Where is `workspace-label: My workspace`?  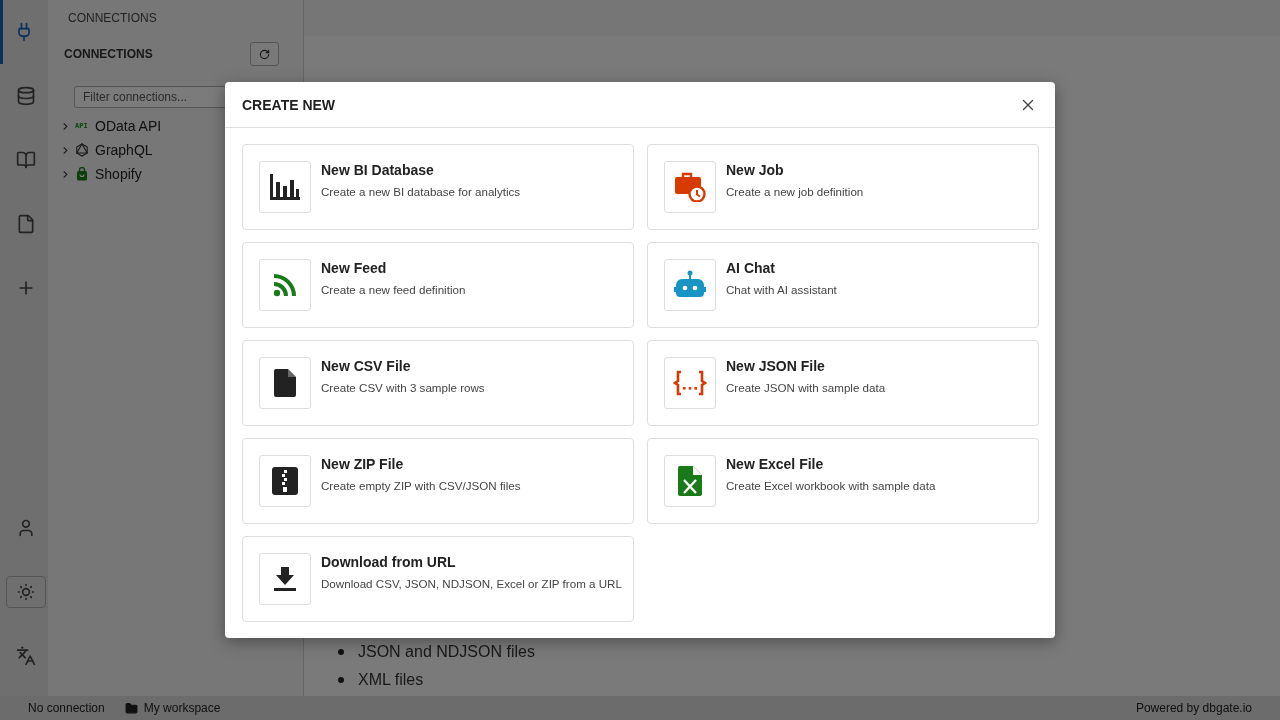 workspace-label: My workspace is located at coordinates (182, 708).